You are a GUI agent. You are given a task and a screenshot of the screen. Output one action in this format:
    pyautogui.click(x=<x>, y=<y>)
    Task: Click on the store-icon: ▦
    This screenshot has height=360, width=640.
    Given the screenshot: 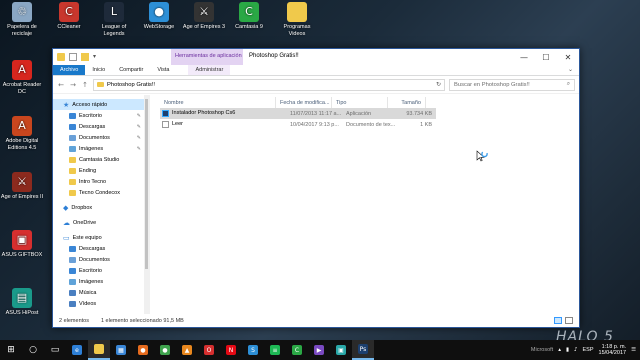 What is the action you would take?
    pyautogui.click(x=121, y=350)
    